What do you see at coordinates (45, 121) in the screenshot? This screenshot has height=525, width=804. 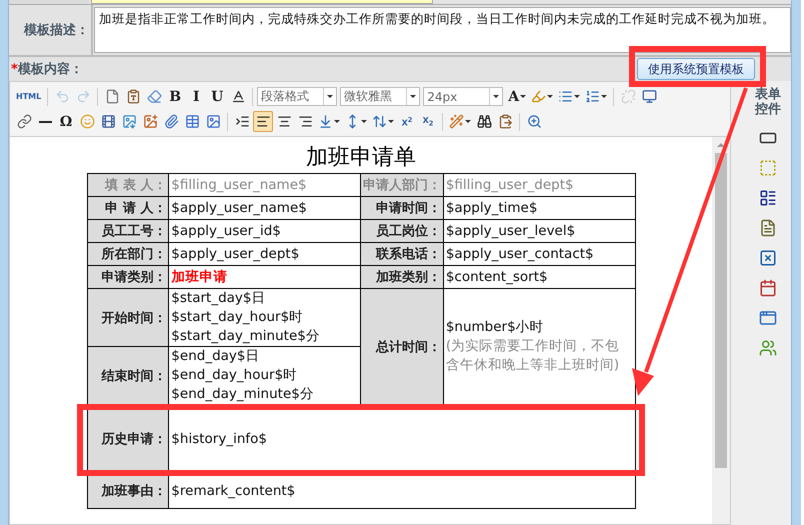 I see `horizontal-rule-icon` at bounding box center [45, 121].